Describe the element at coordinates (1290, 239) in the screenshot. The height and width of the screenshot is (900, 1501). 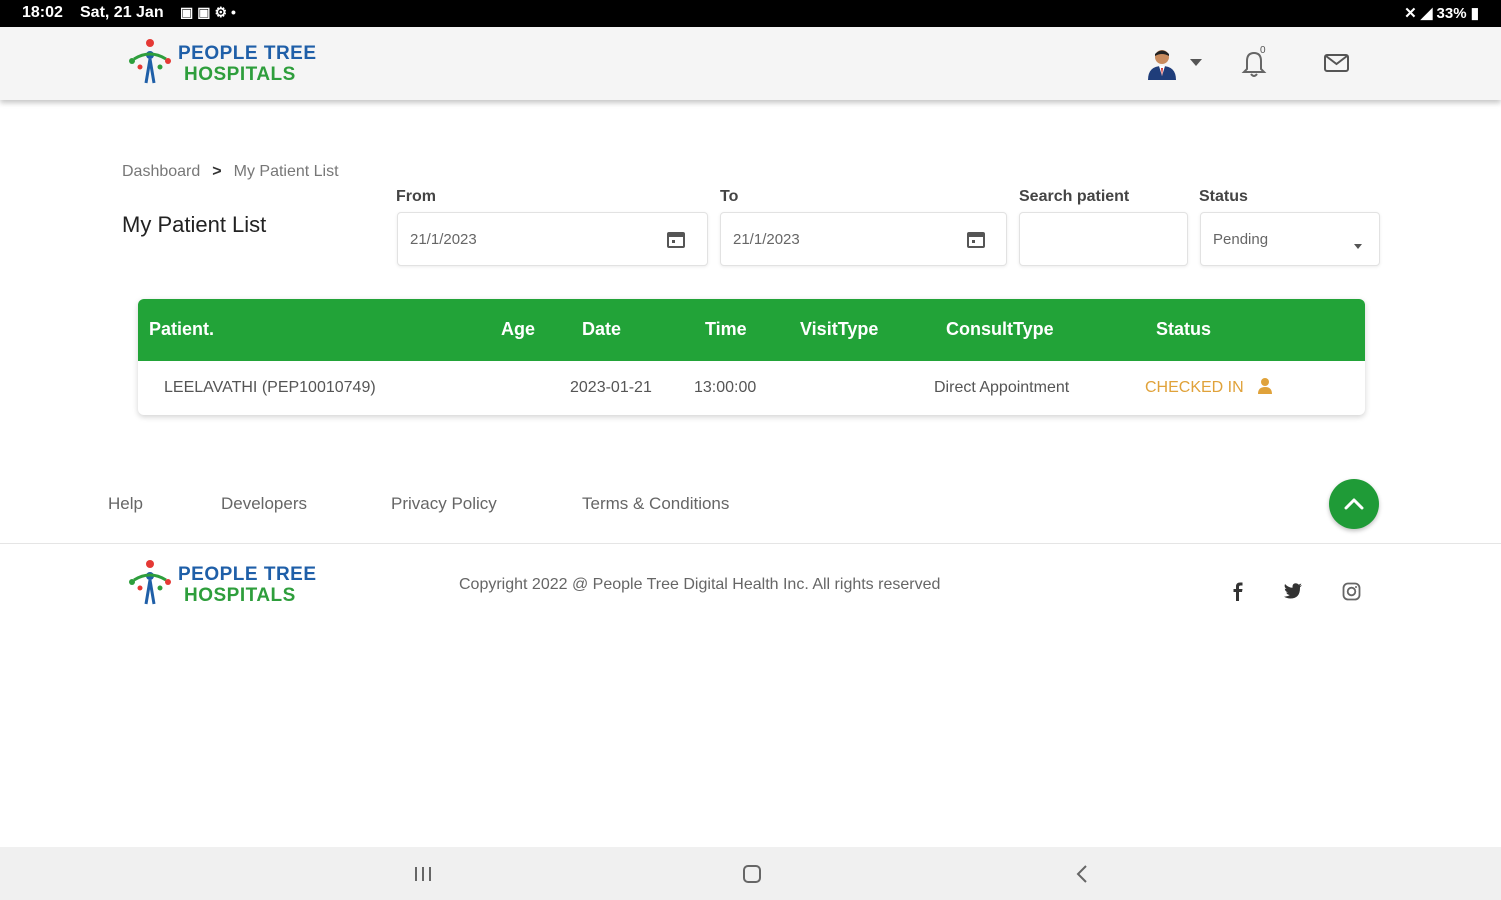
I see `status-select: Pending` at that location.